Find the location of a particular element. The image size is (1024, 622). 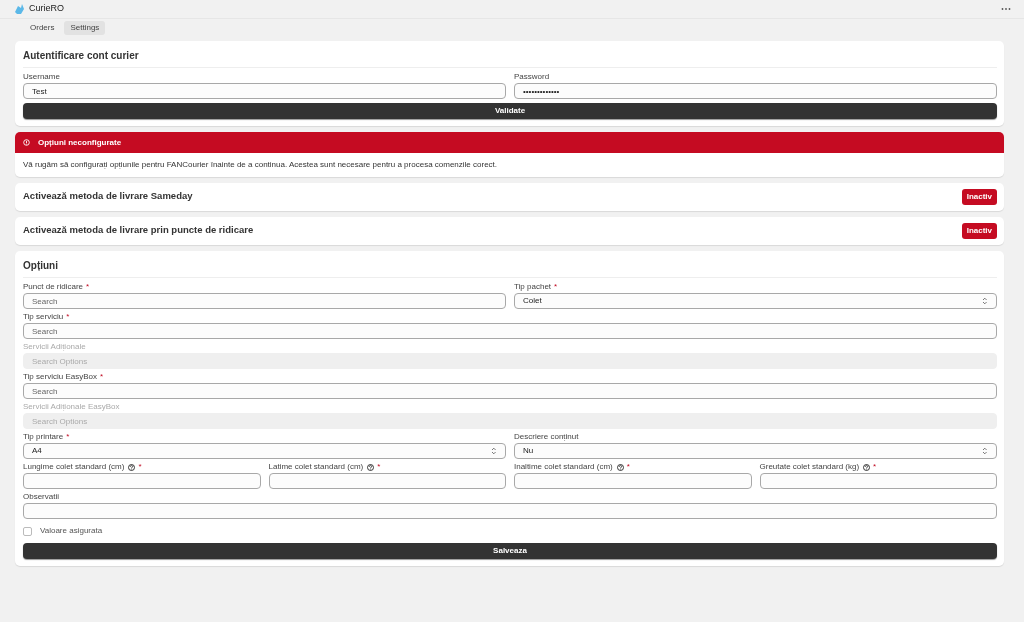

select-field: A4 is located at coordinates (264, 451).